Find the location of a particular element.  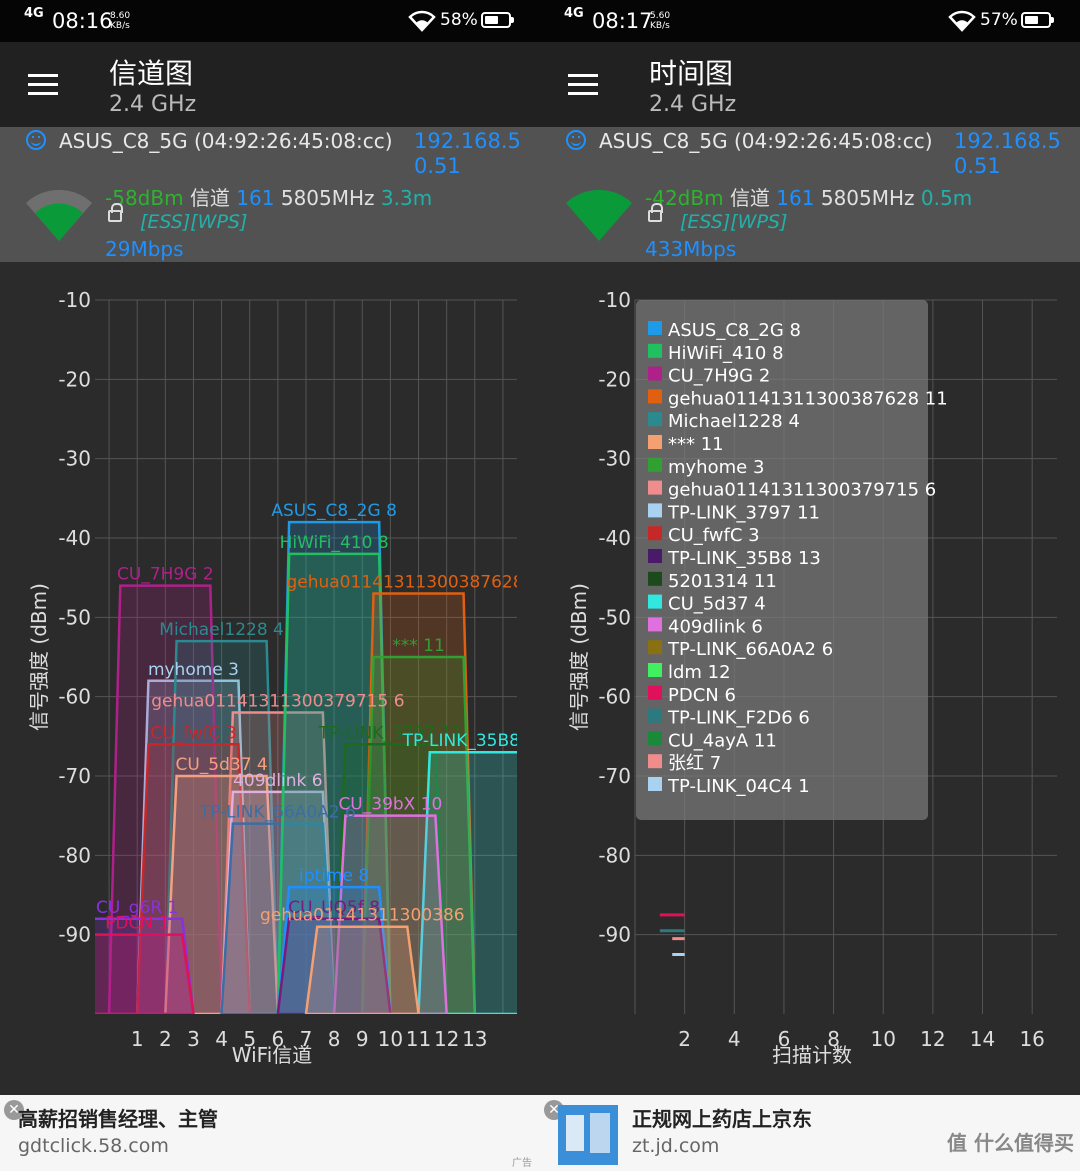

legend-label: ASUS_C8_2G 8 is located at coordinates (734, 330).